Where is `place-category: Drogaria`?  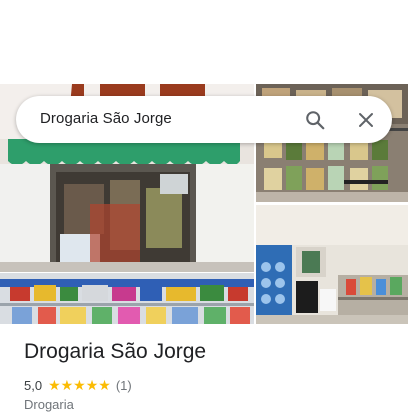 place-category: Drogaria is located at coordinates (49, 404).